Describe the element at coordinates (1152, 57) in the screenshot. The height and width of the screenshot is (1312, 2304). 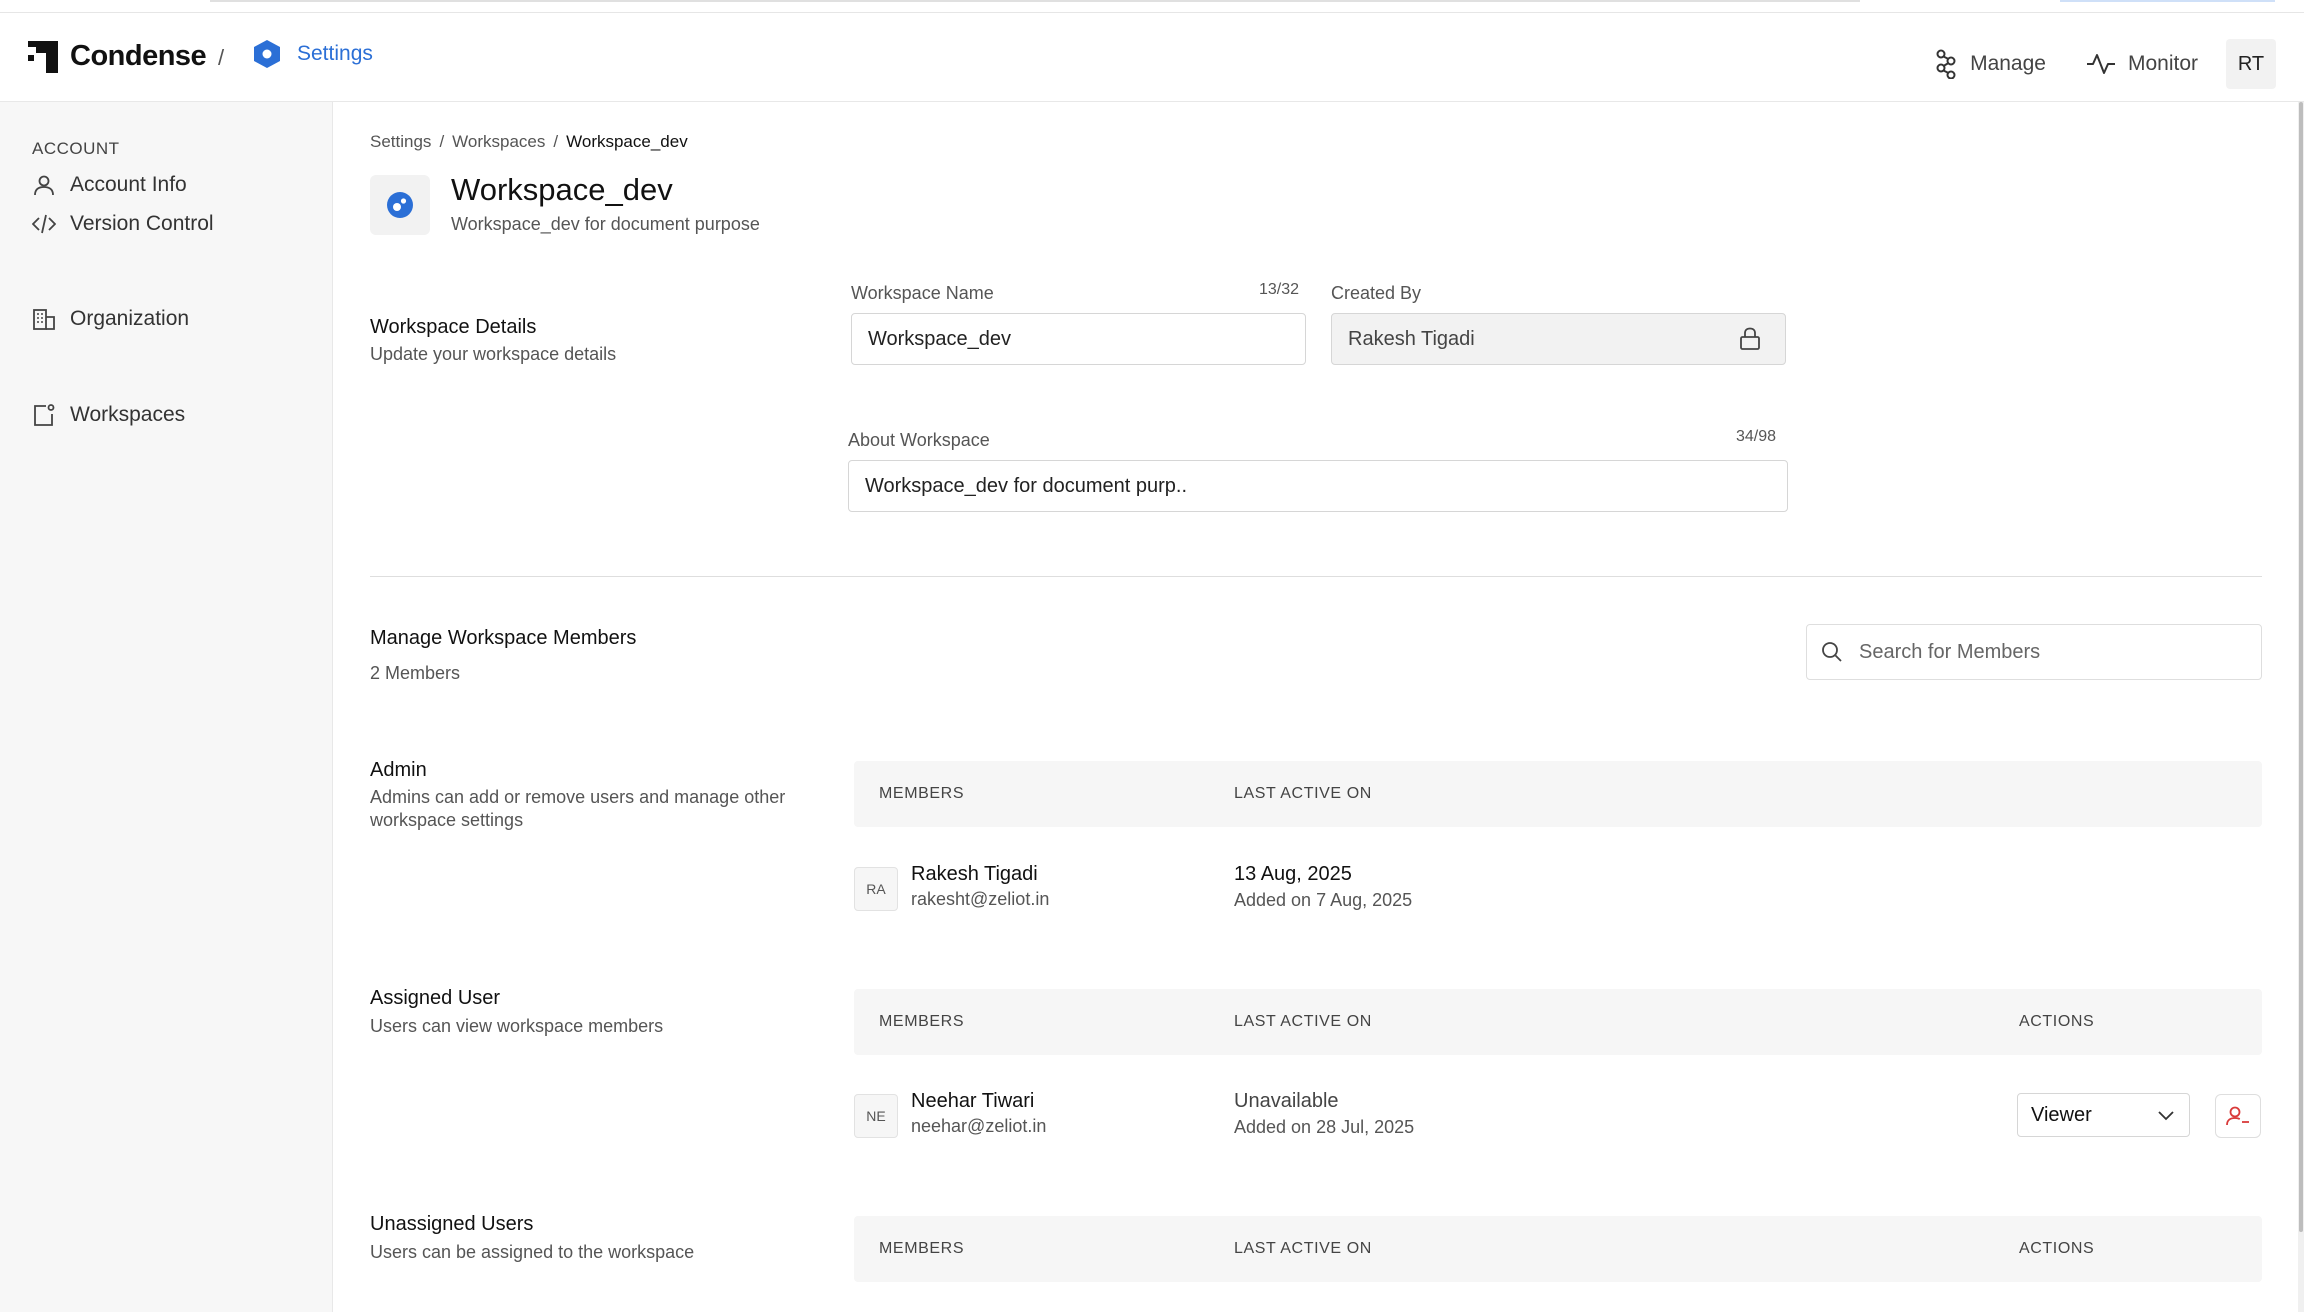
I see `header: Condense / Settings Manage Monitor RT` at that location.